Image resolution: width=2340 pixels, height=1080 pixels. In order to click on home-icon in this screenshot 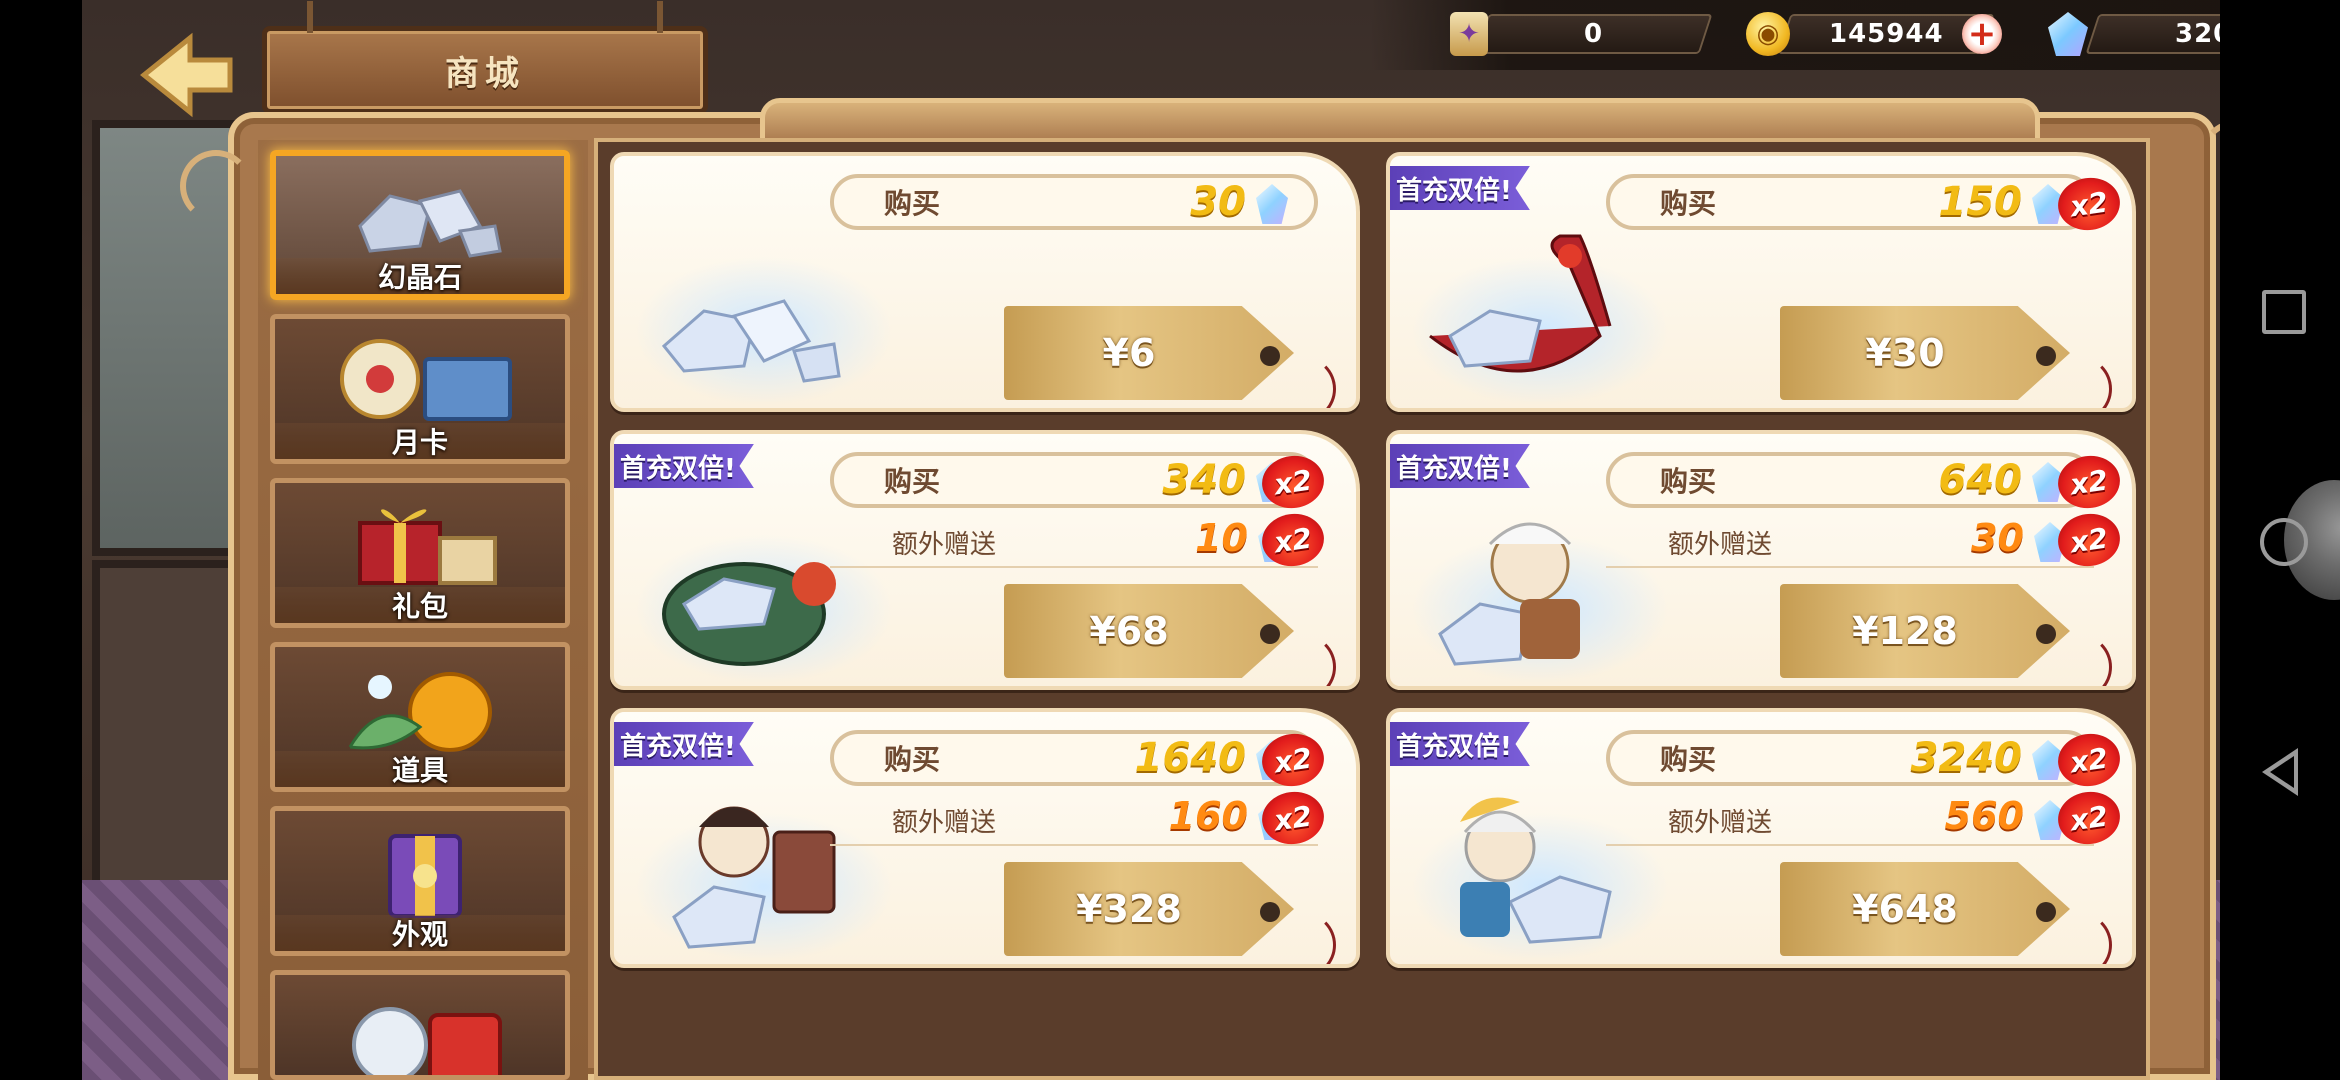, I will do `click(2284, 542)`.